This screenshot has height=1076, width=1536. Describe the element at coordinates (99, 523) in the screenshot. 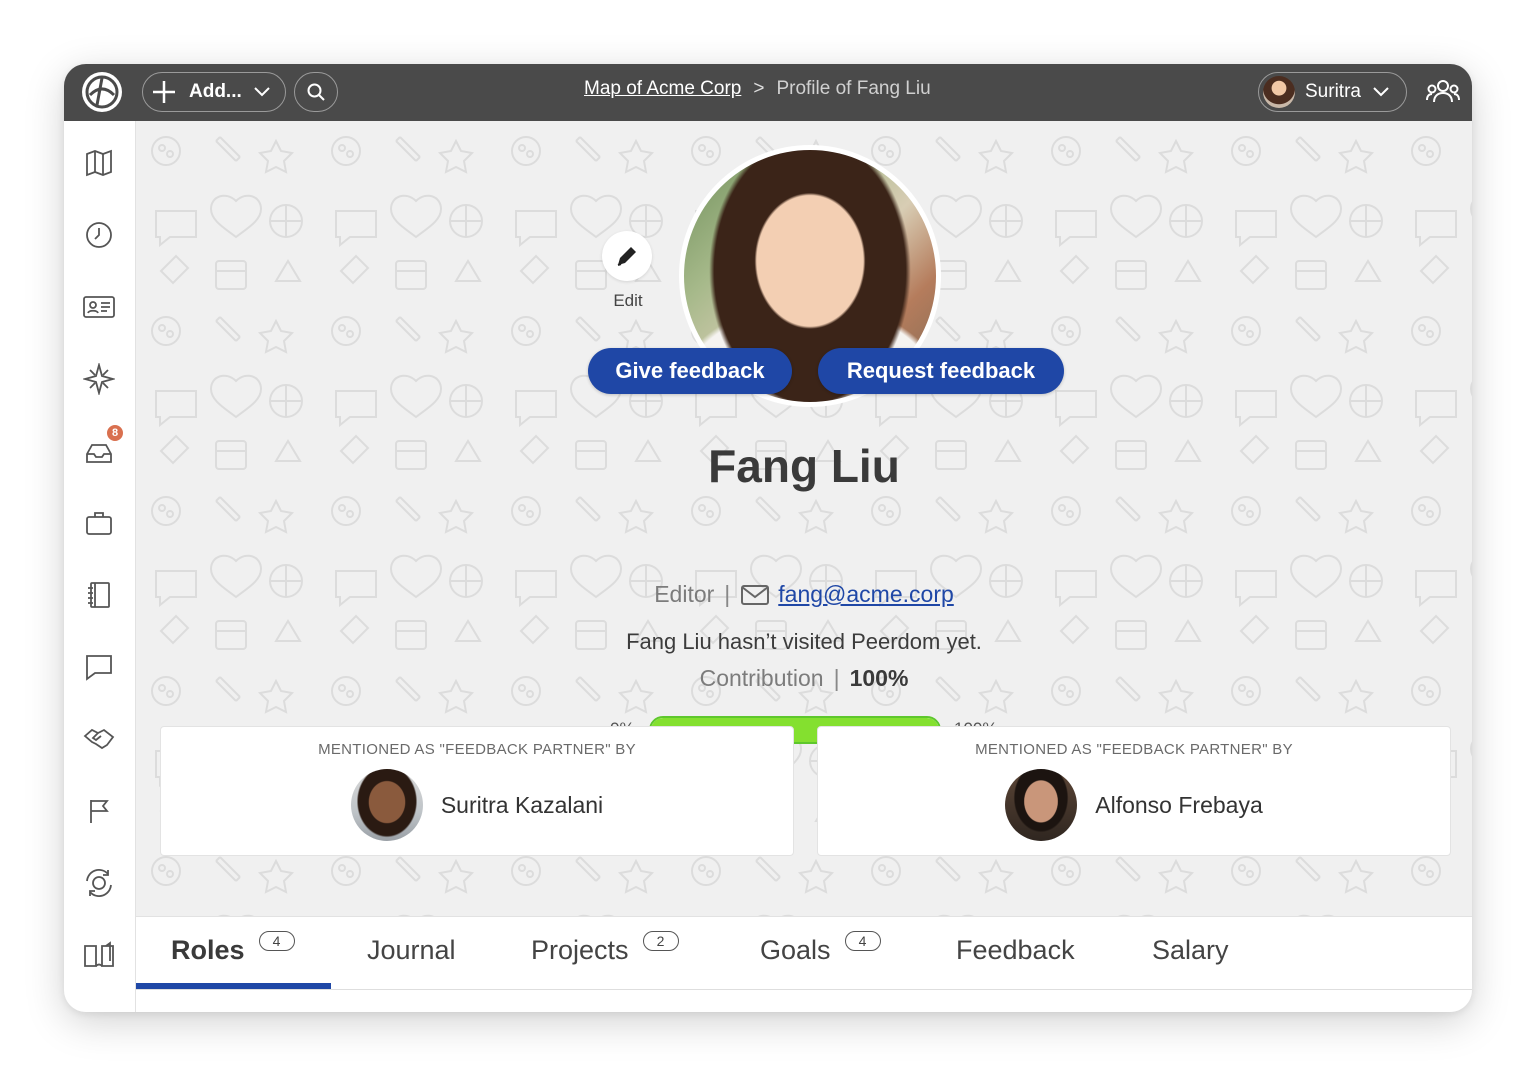

I see `briefcase-icon` at that location.